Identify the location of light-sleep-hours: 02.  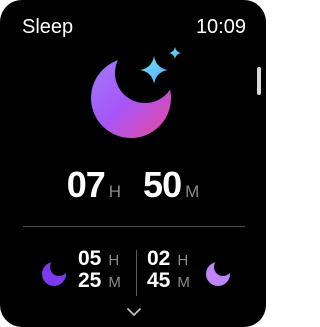
(159, 258).